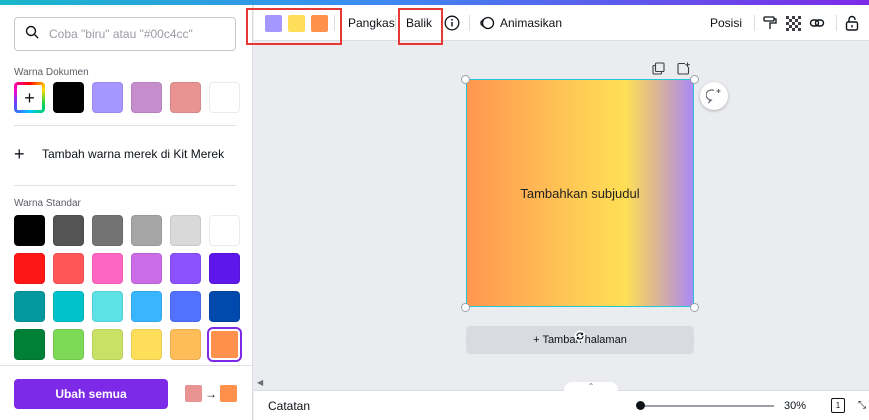 This screenshot has width=869, height=420. Describe the element at coordinates (684, 69) in the screenshot. I see `add-page-icon` at that location.